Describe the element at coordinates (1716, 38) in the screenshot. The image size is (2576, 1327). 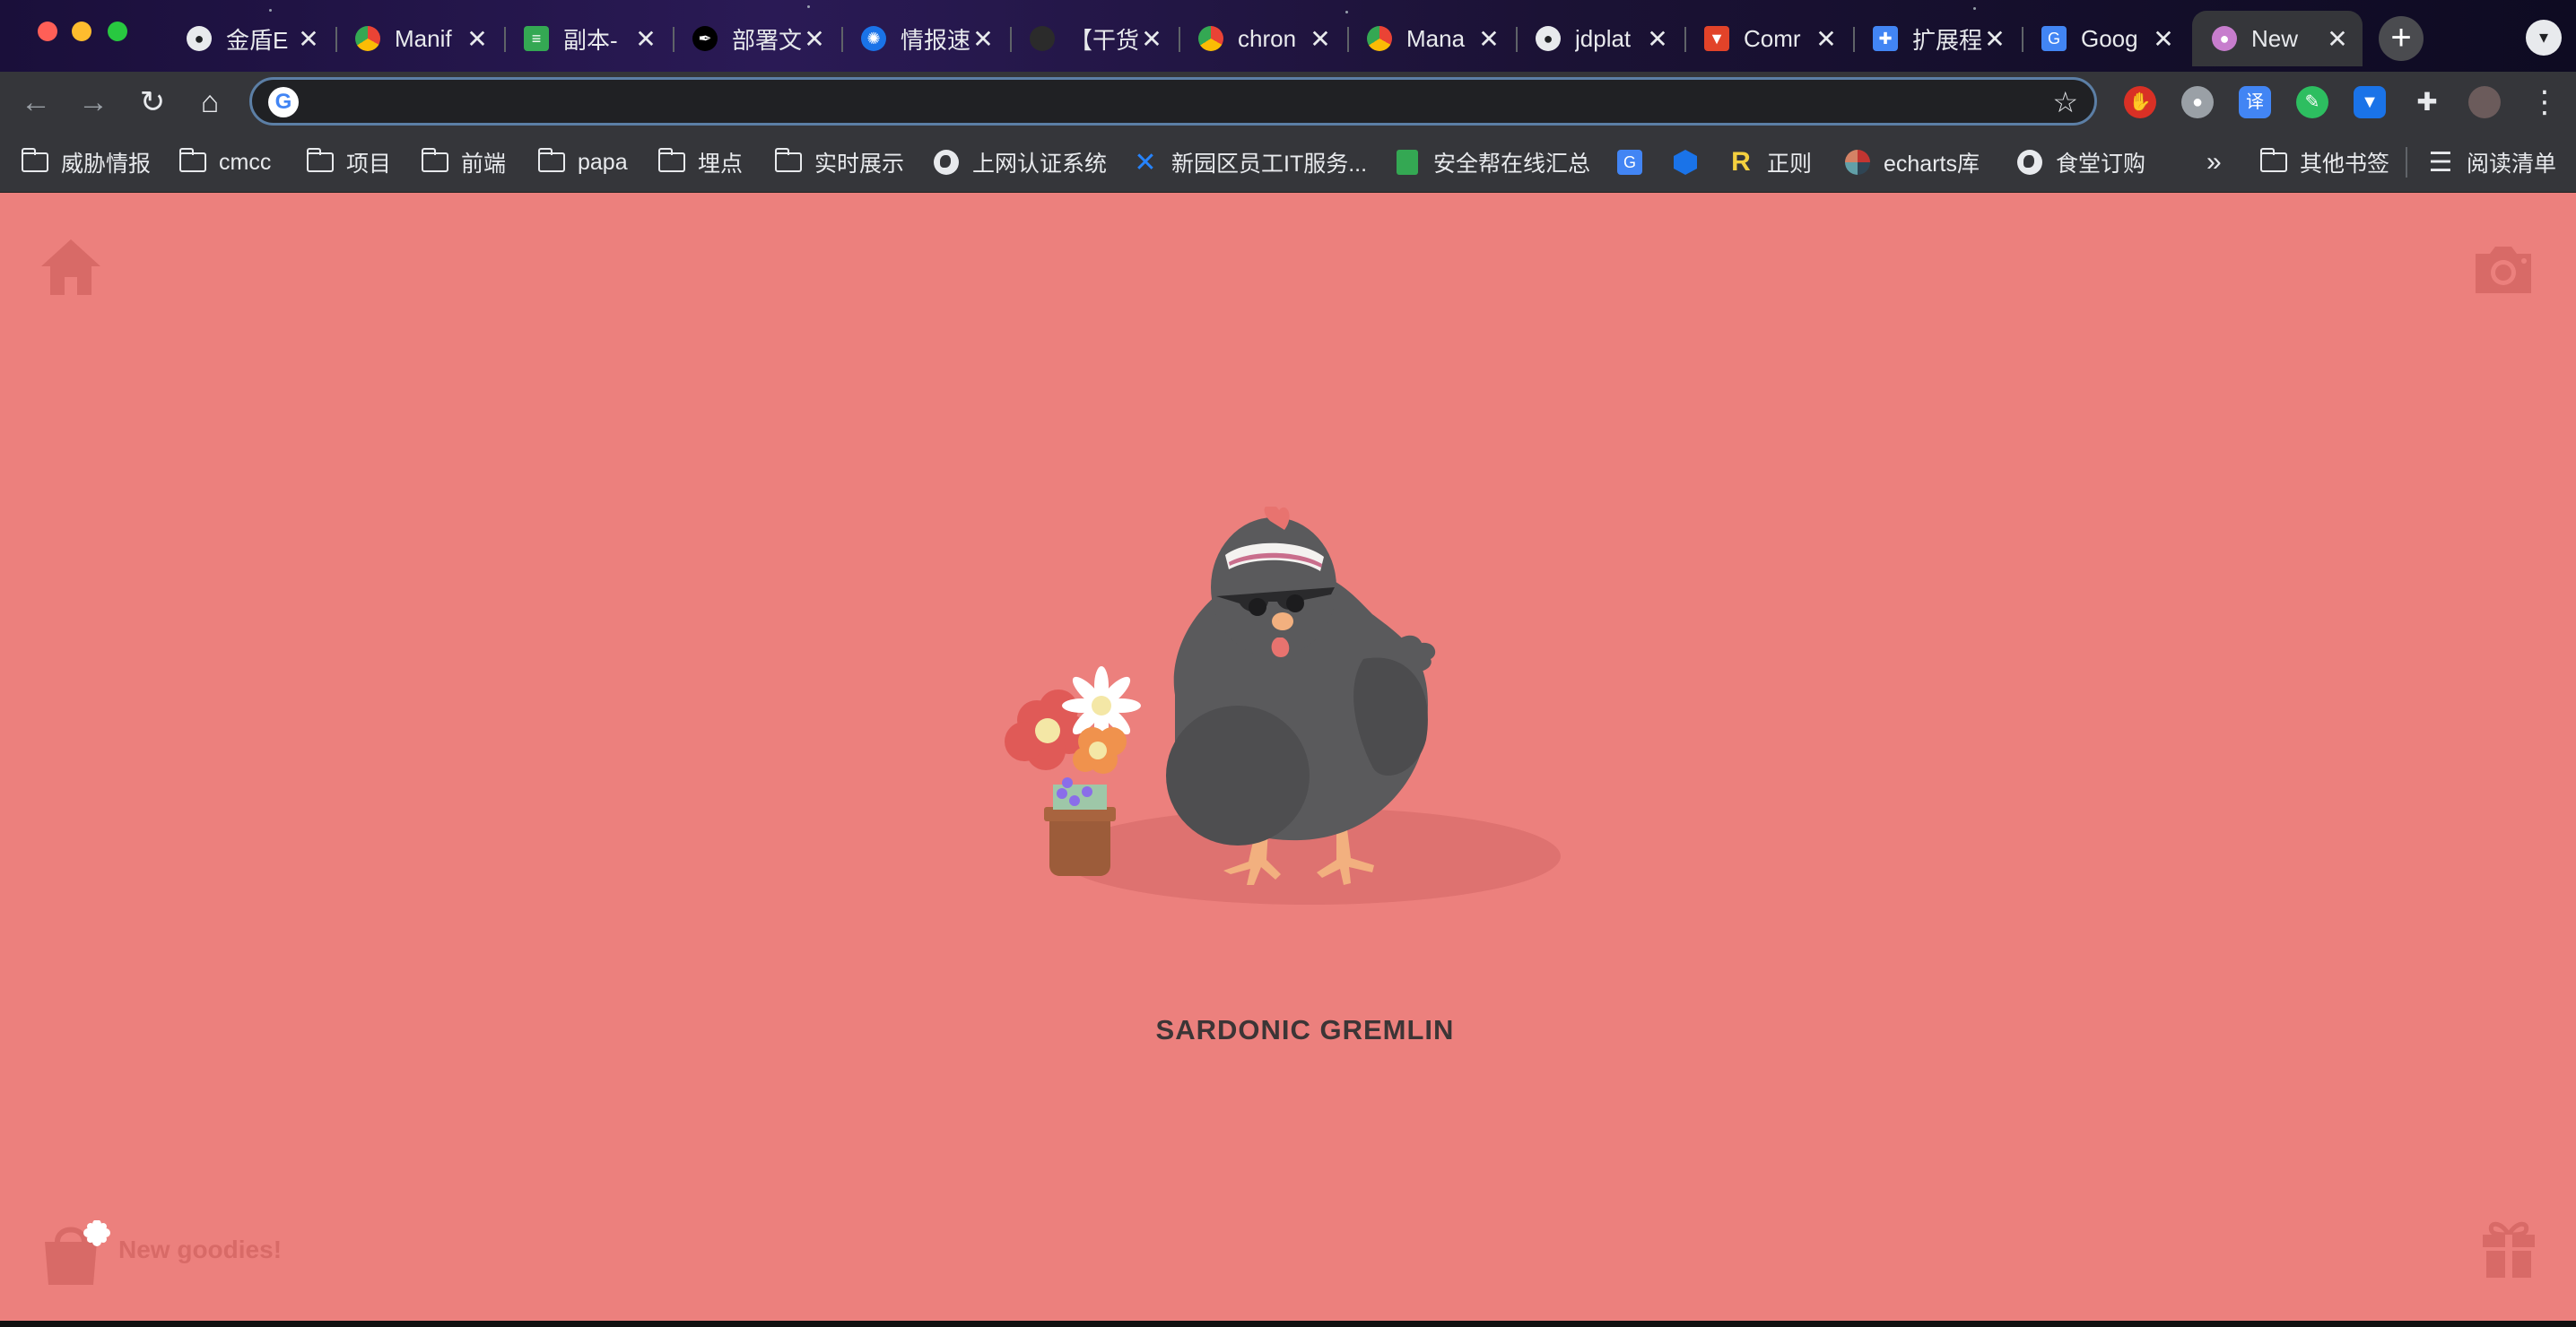
I see `gitlab-icon: ▼` at that location.